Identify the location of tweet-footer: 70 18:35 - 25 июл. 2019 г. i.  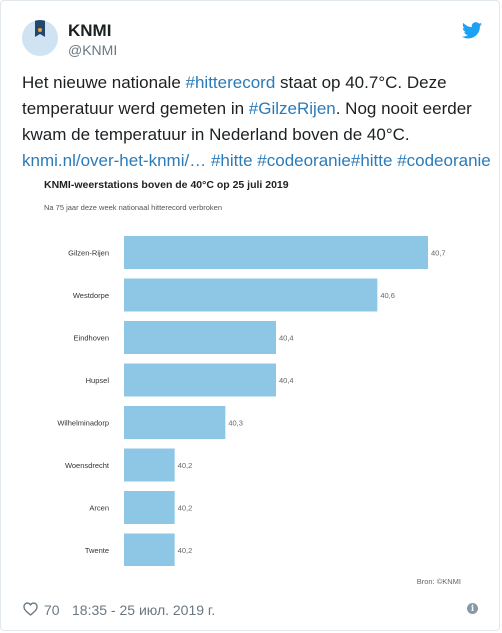
(252, 610).